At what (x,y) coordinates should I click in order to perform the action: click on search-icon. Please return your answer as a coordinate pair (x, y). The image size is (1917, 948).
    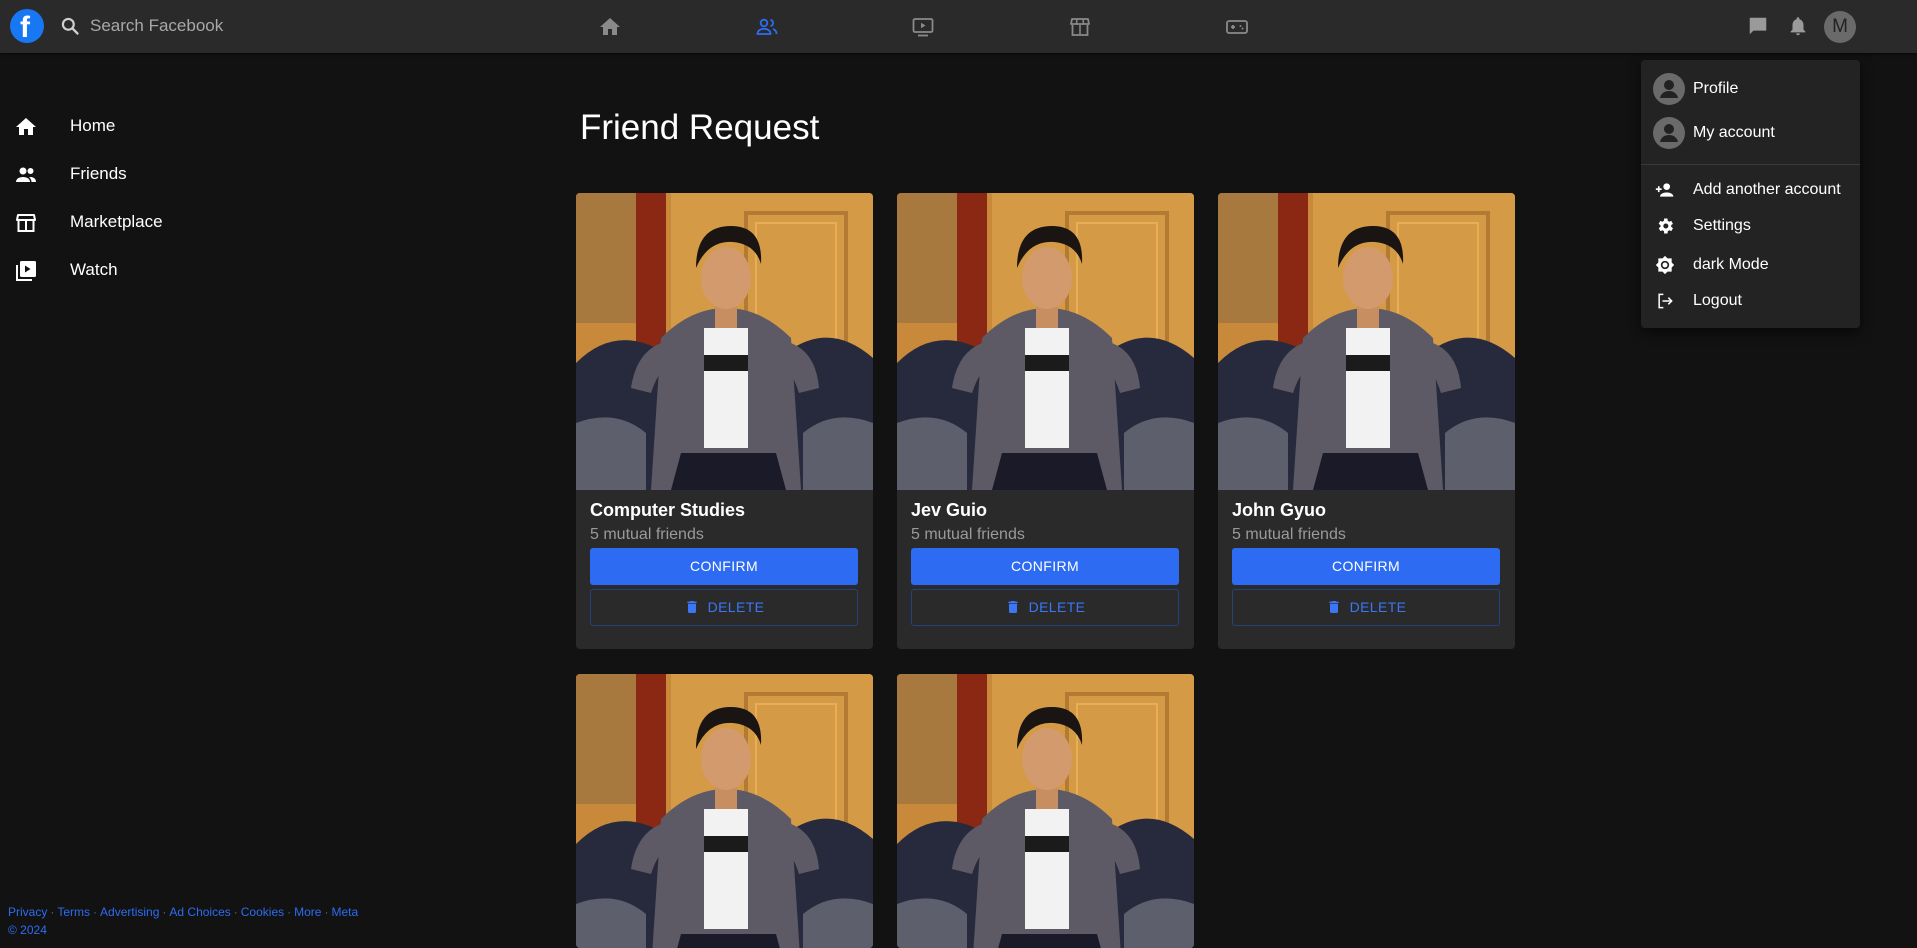
    Looking at the image, I should click on (70, 26).